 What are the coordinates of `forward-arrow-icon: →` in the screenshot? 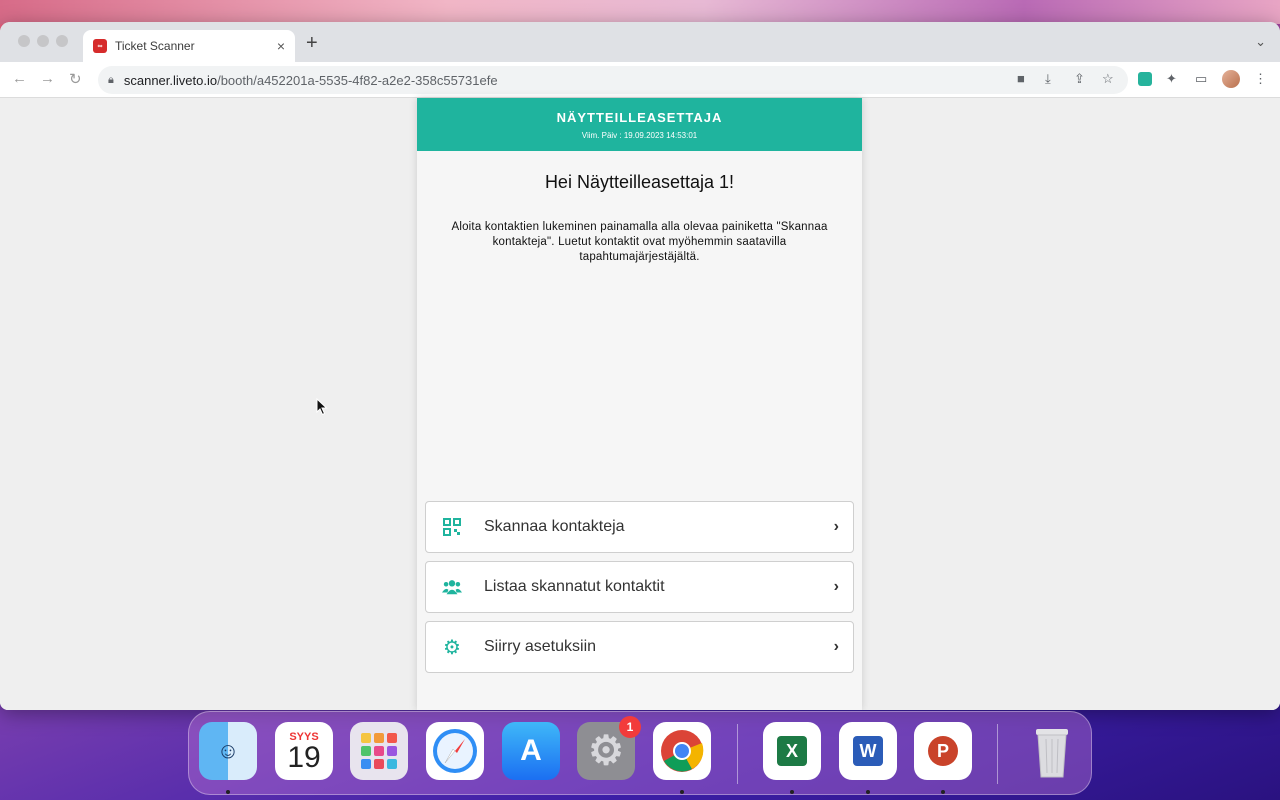 It's located at (47, 78).